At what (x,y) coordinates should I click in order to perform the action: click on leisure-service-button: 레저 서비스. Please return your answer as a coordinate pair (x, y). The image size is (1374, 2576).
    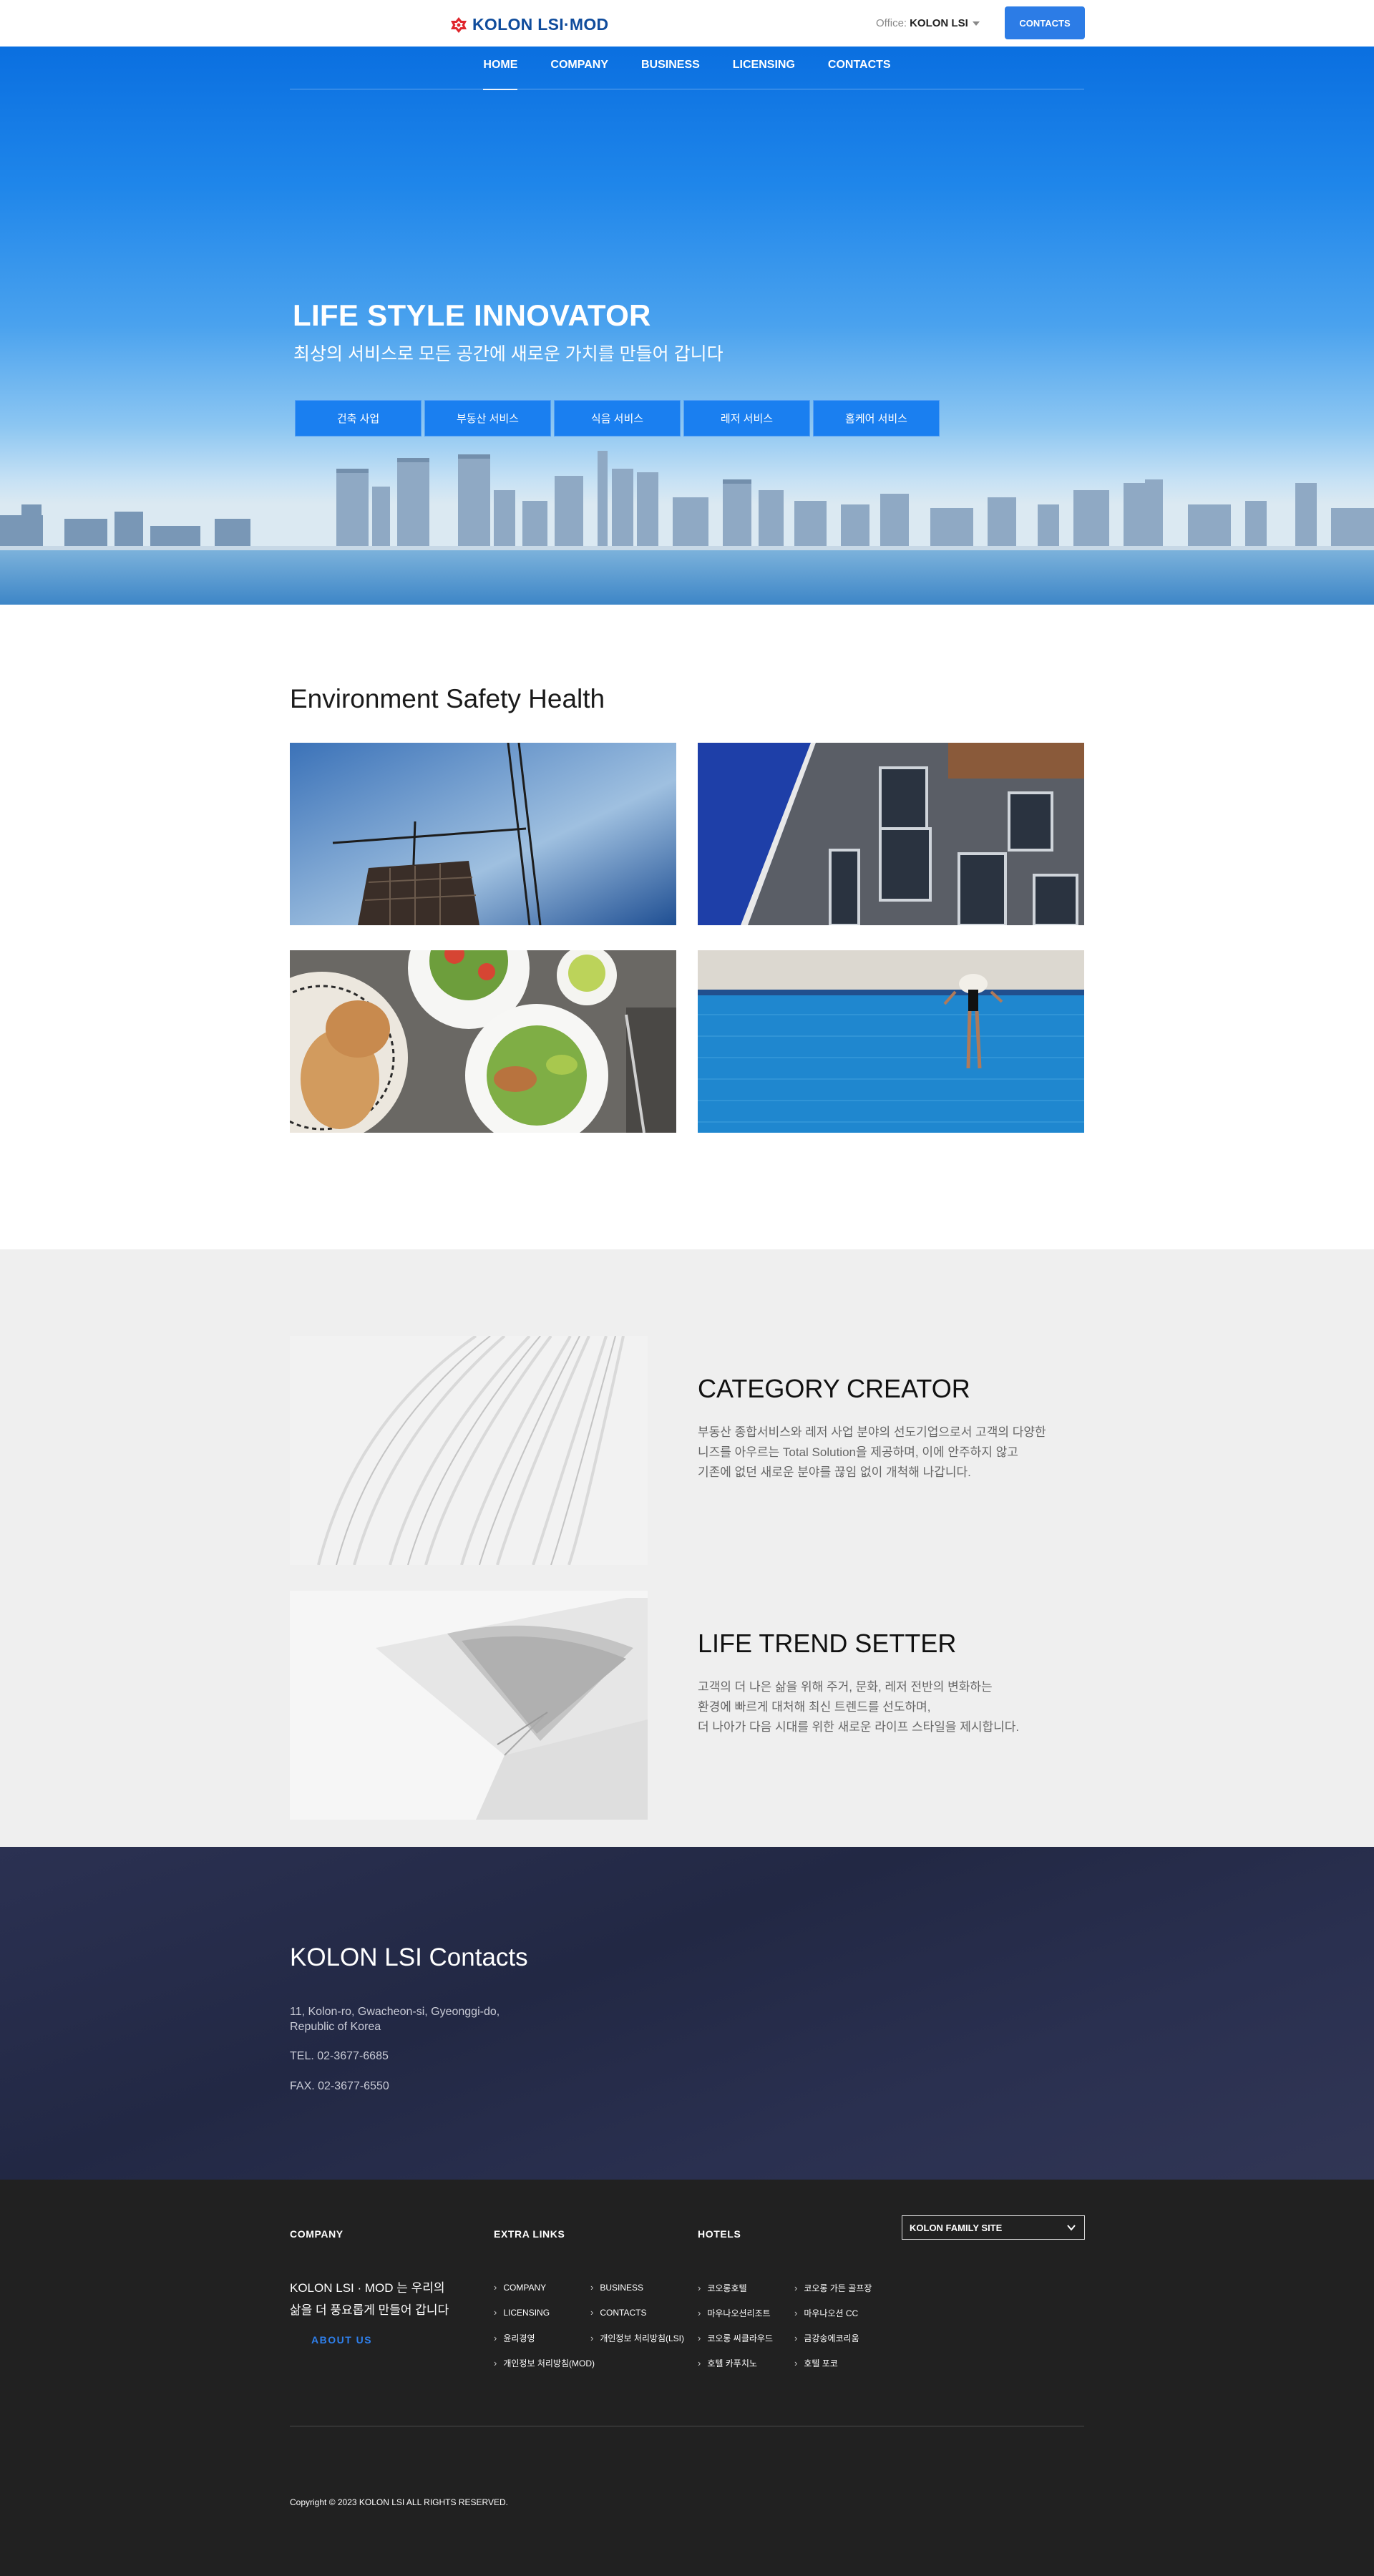
    Looking at the image, I should click on (746, 418).